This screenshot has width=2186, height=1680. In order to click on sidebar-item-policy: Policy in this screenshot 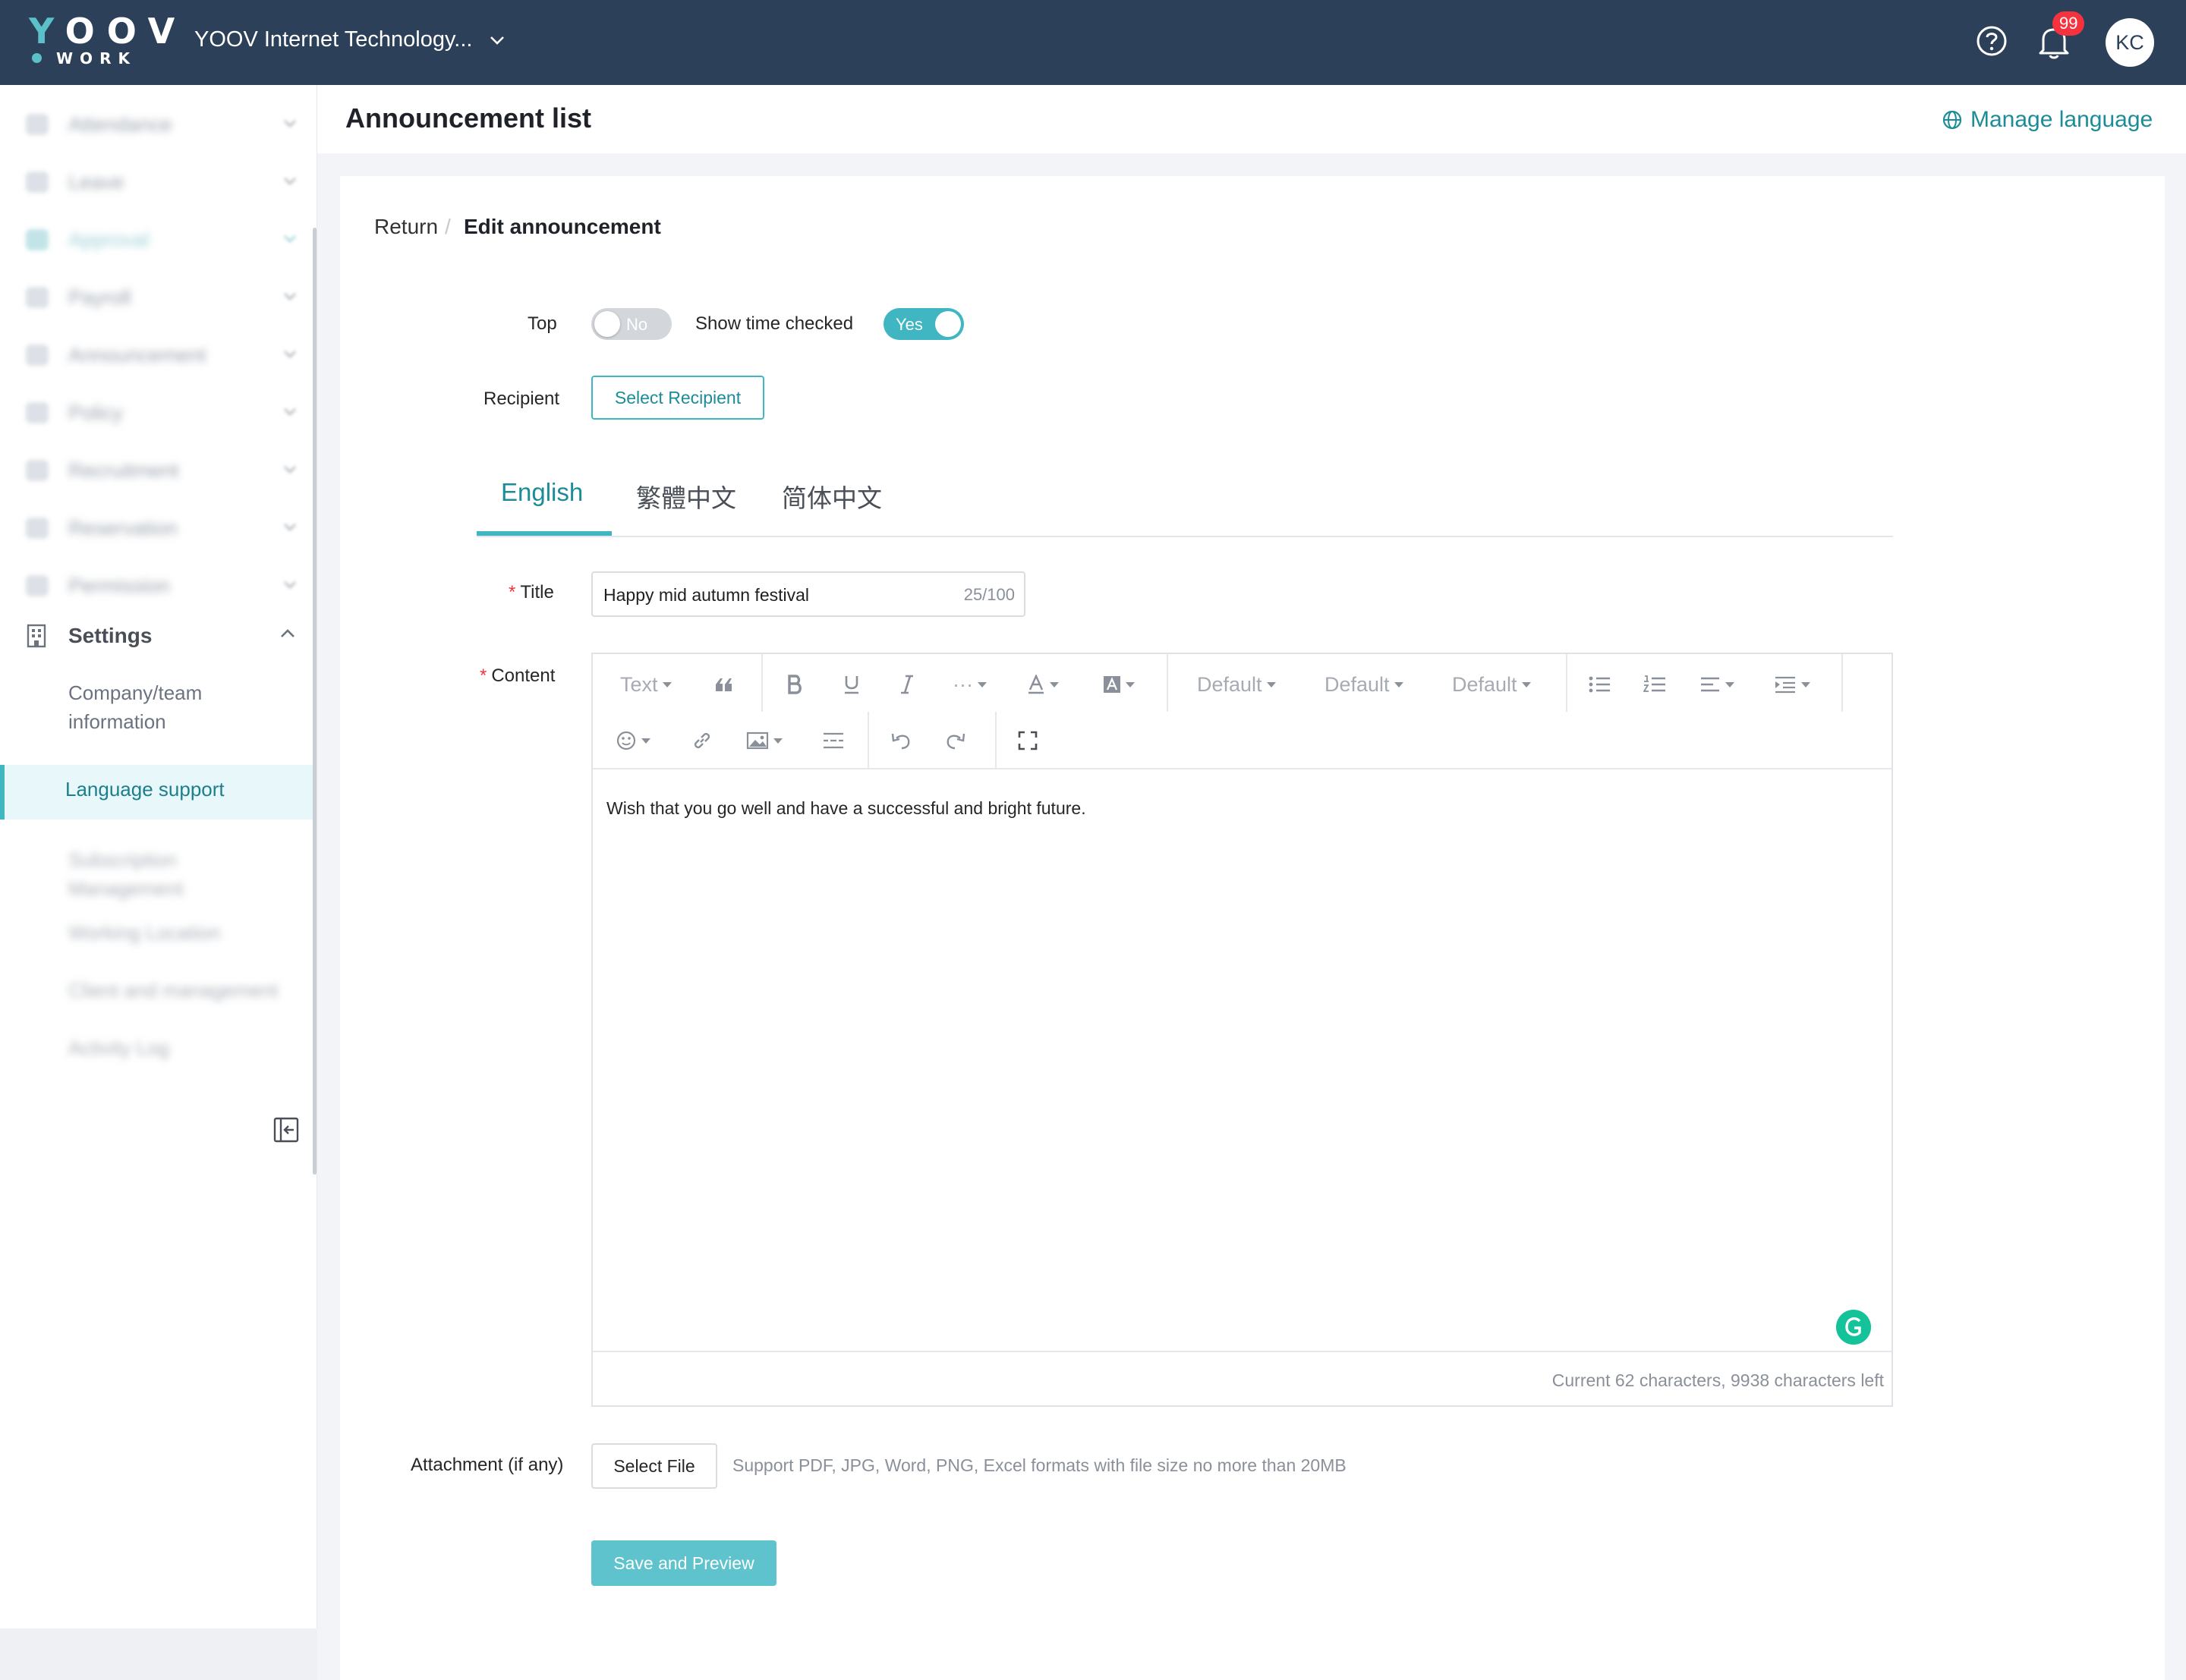, I will do `click(156, 413)`.